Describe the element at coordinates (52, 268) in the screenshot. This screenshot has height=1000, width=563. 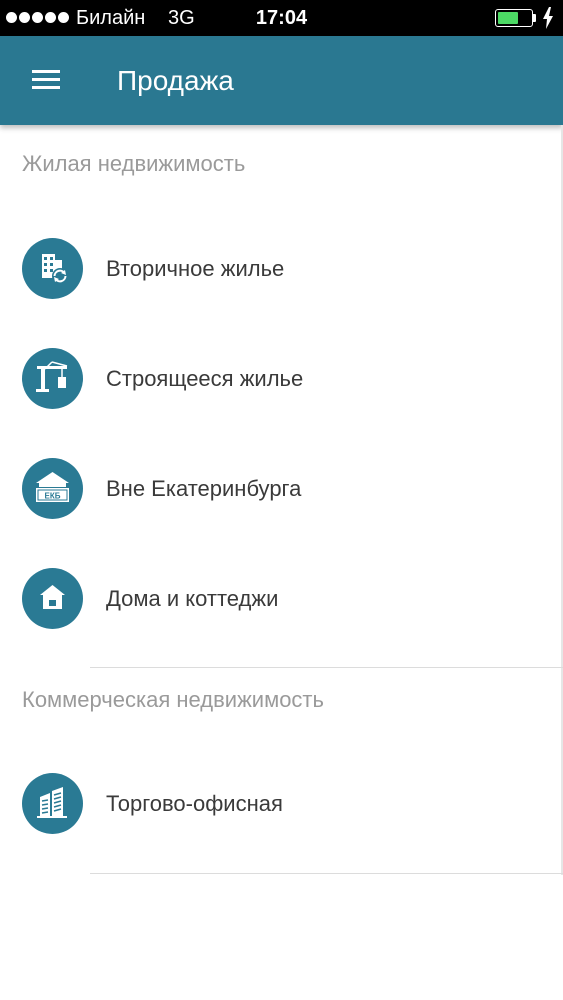
I see `building-refresh-icon` at that location.